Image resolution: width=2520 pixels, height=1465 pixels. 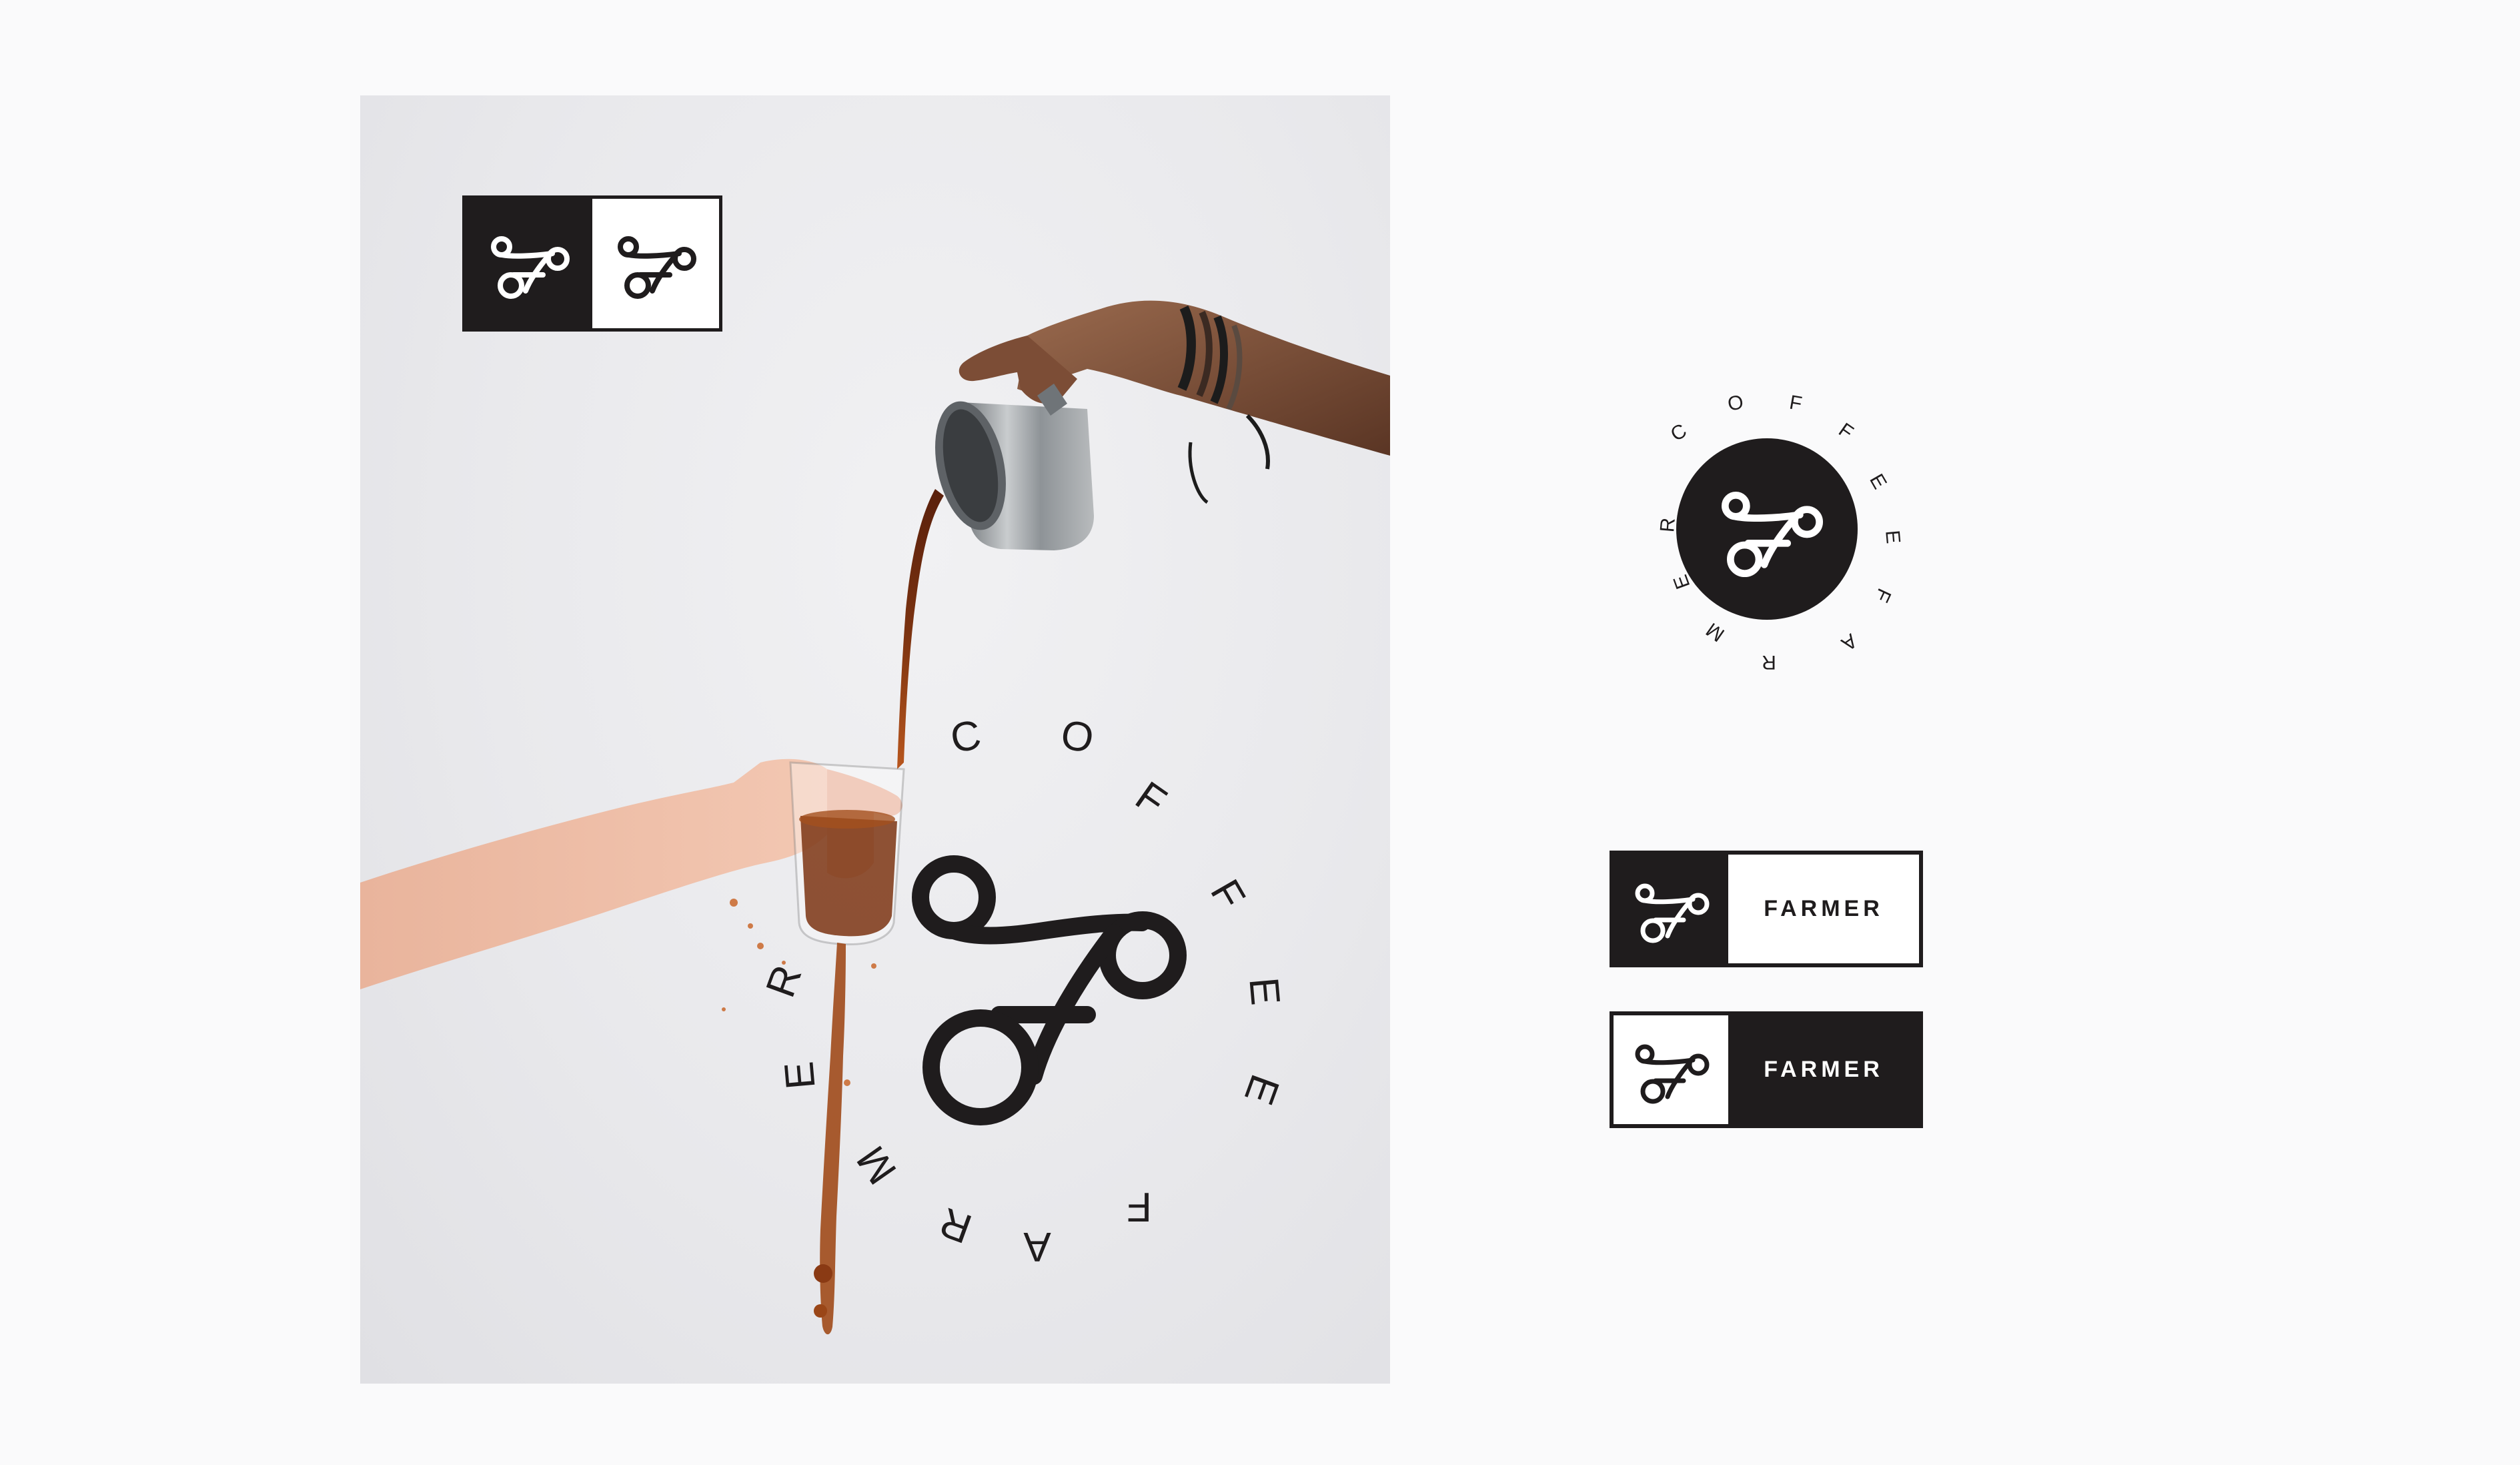 I want to click on fo-monogram-large-icon, so click(x=1049, y=990).